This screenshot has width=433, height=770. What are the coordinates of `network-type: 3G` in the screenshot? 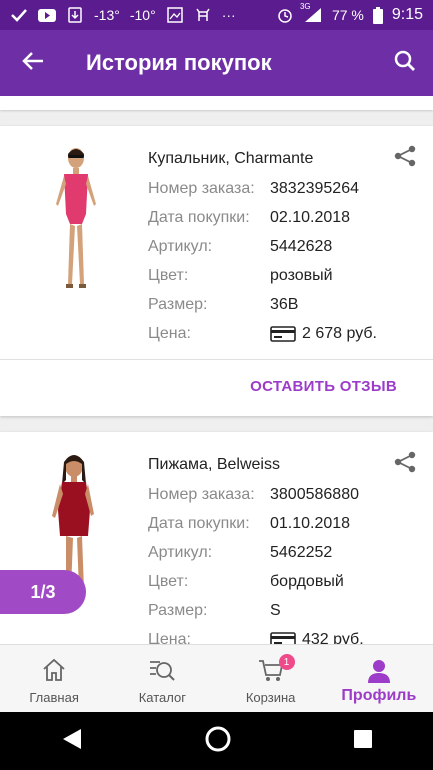 It's located at (305, 6).